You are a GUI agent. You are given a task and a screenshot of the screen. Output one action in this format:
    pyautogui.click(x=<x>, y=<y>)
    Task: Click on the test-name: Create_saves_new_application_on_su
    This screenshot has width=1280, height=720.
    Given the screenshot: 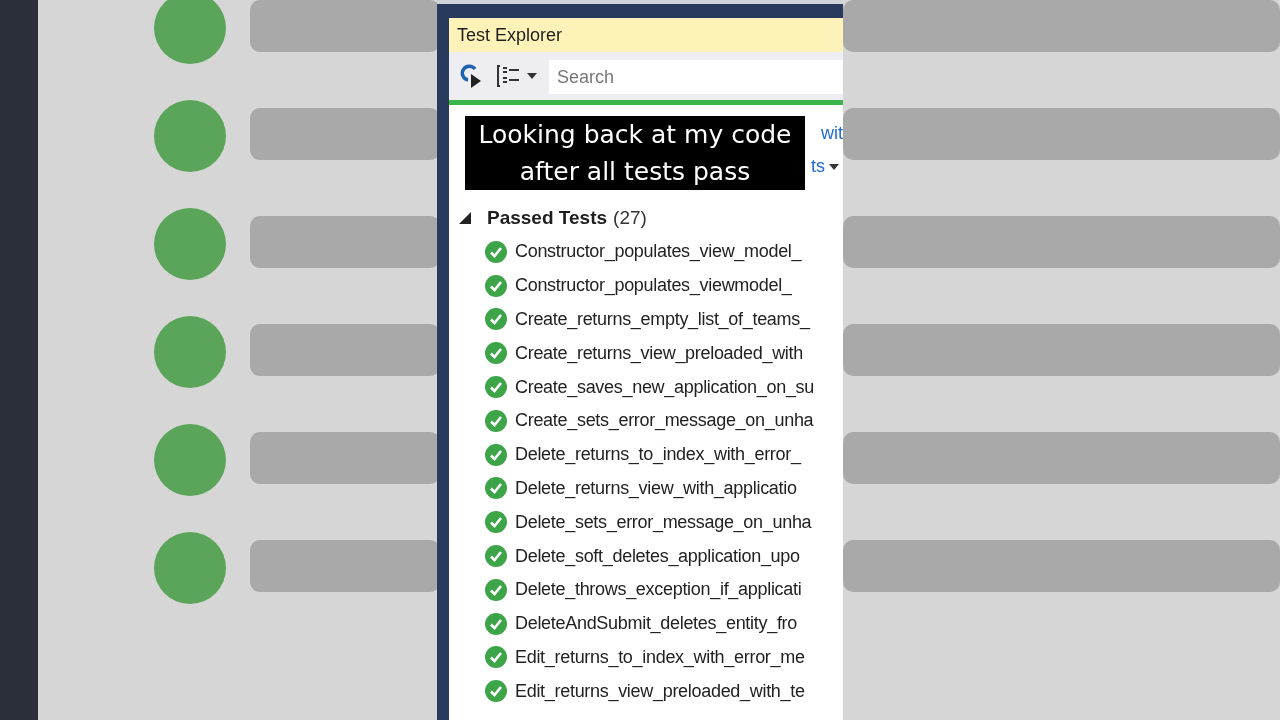 What is the action you would take?
    pyautogui.click(x=665, y=387)
    